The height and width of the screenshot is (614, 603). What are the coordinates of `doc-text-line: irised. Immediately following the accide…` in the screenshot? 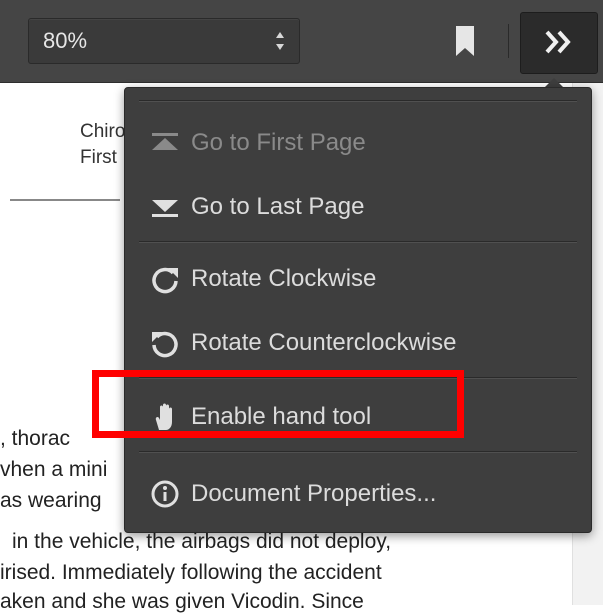 It's located at (191, 572).